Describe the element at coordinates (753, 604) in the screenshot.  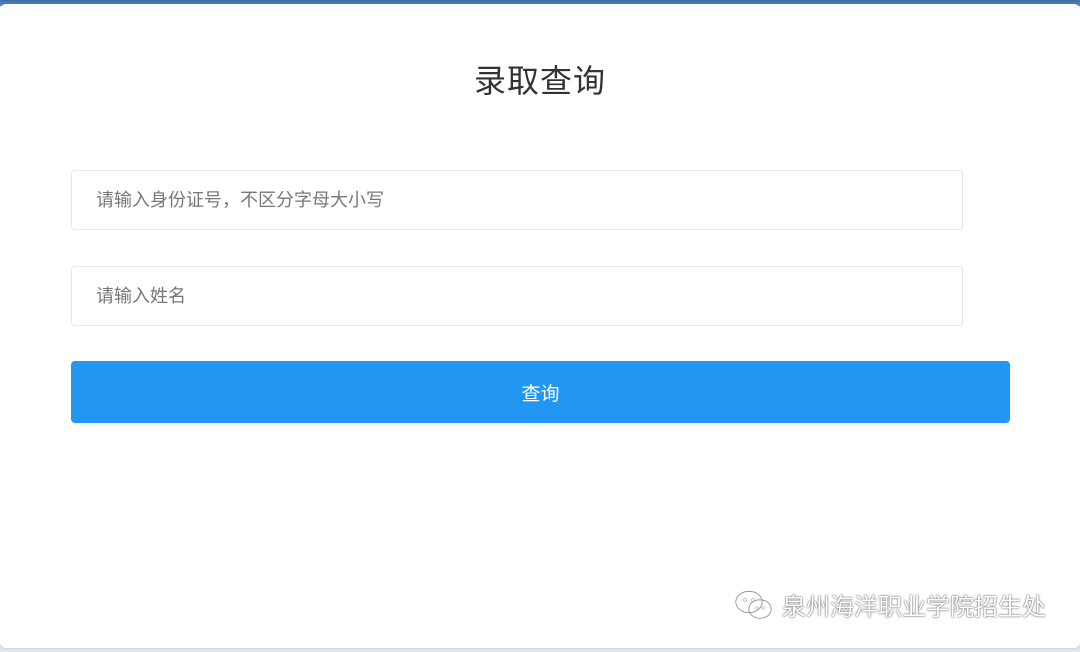
I see `wechat-icon` at that location.